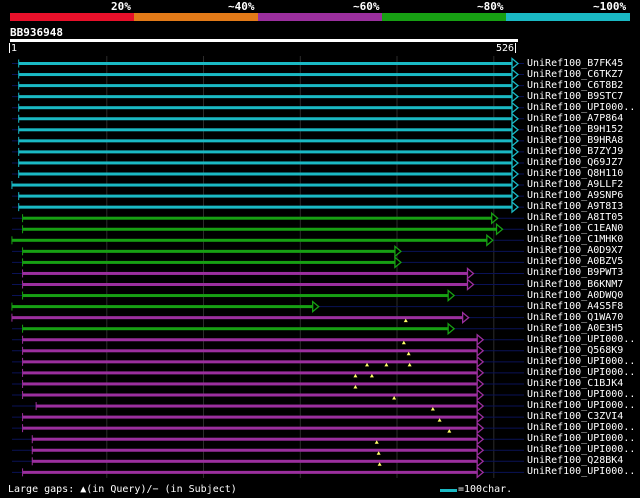 The height and width of the screenshot is (498, 640). Describe the element at coordinates (575, 162) in the screenshot. I see `hit-label: UniRef100_Q69JZ7` at that location.